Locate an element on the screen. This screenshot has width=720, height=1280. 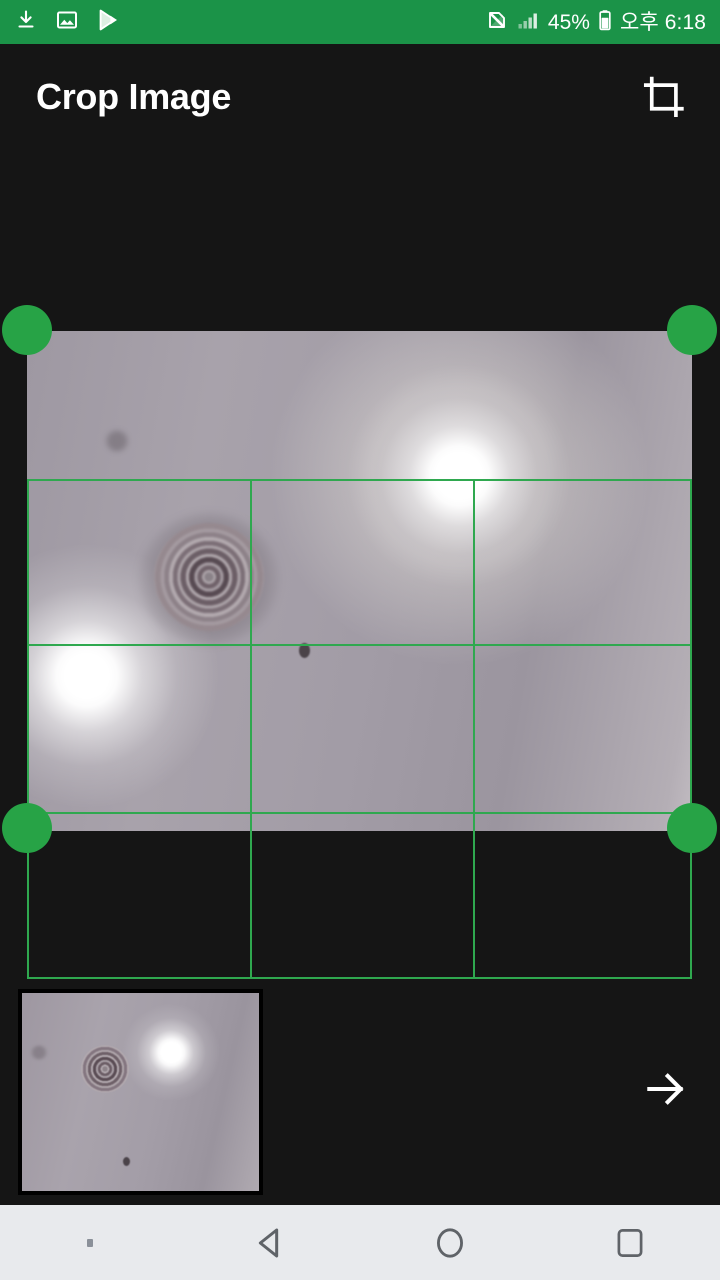
navigation-bar is located at coordinates (360, 1242).